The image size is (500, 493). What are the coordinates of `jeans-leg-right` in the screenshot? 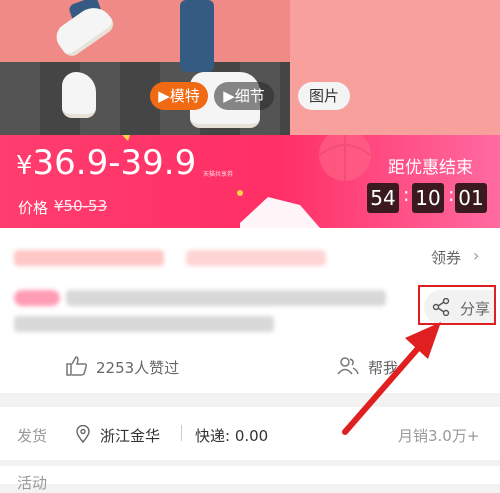 It's located at (197, 36).